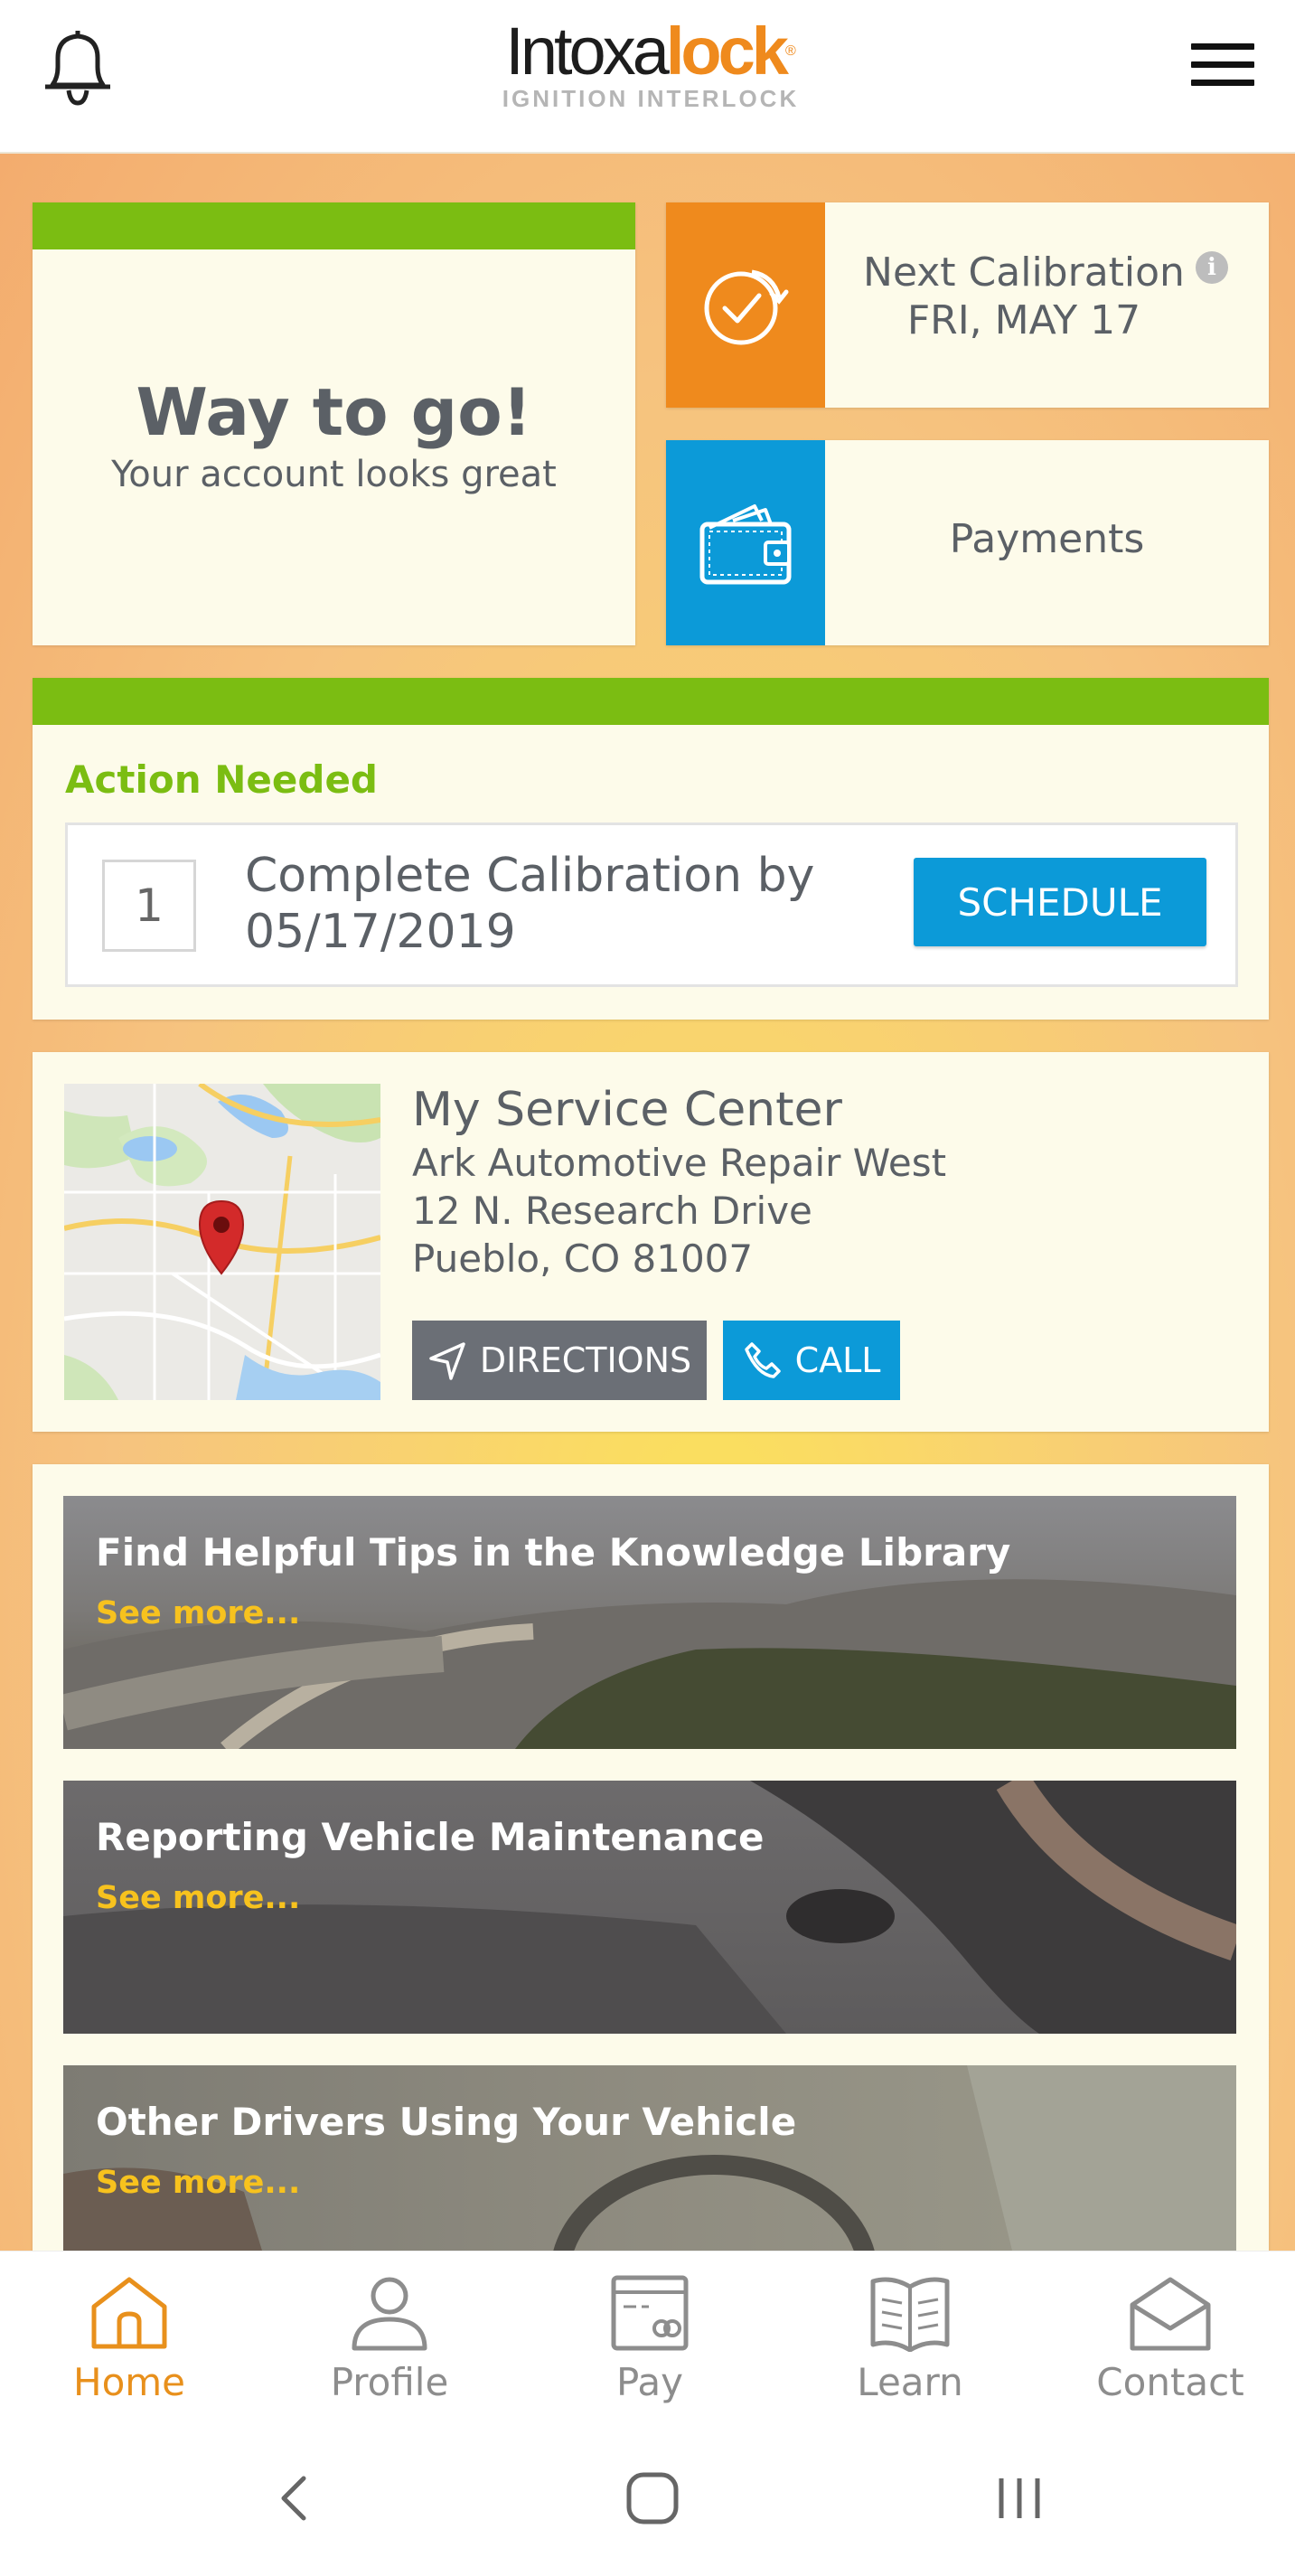 The width and height of the screenshot is (1295, 2576). I want to click on directions-button: DIRECTIONS, so click(559, 1361).